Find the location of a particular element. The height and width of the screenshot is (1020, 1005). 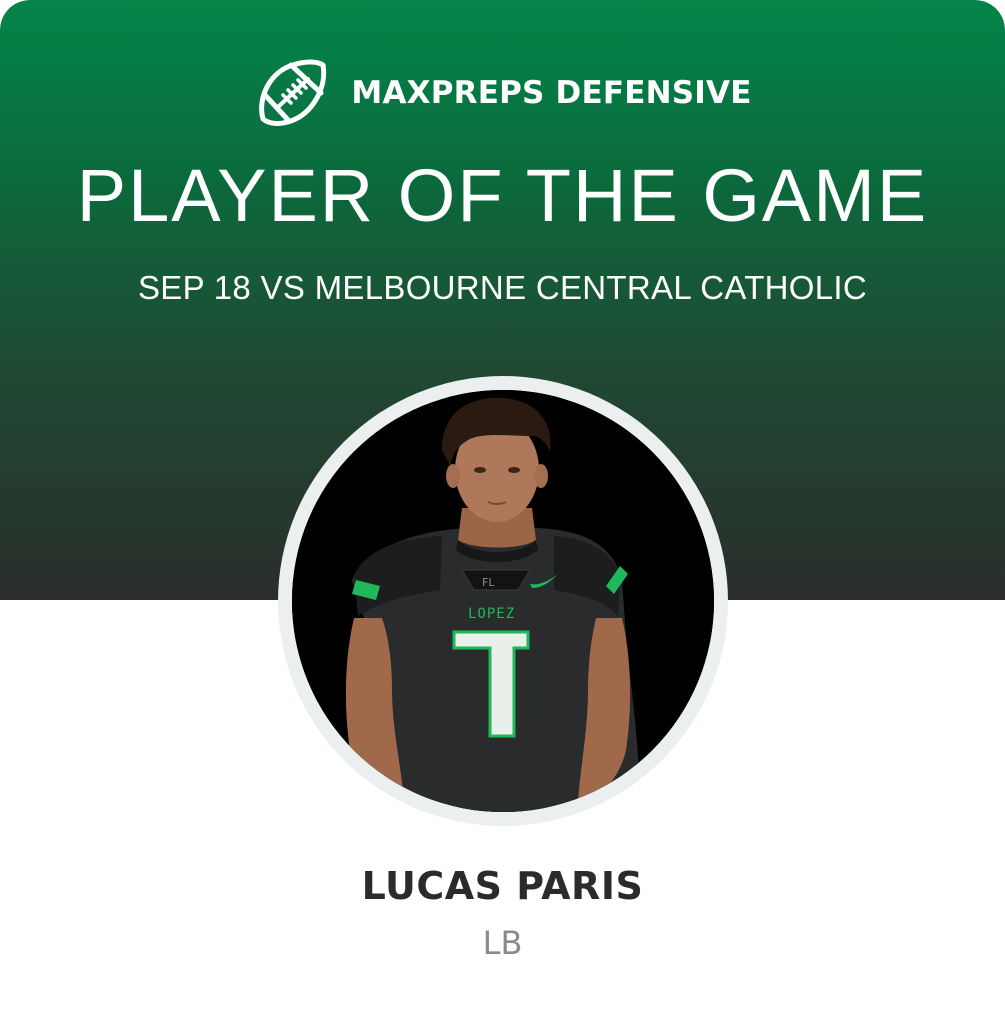

football-icon is located at coordinates (293, 92).